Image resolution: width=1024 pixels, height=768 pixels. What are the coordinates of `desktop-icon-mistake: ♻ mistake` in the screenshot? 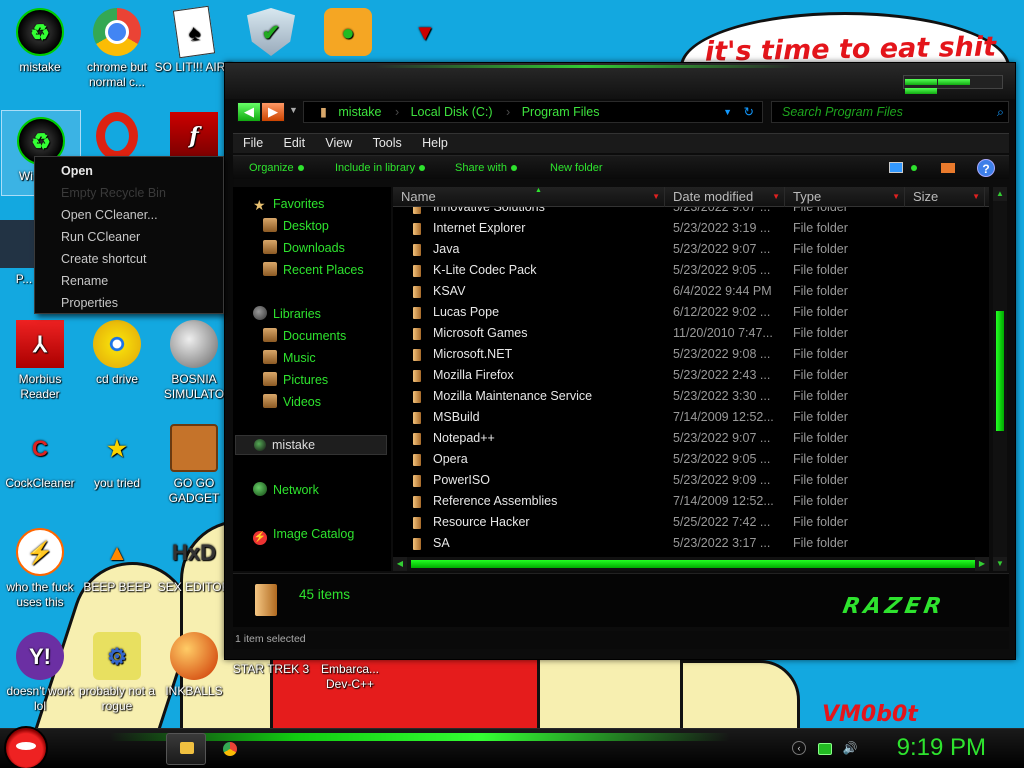 It's located at (40, 38).